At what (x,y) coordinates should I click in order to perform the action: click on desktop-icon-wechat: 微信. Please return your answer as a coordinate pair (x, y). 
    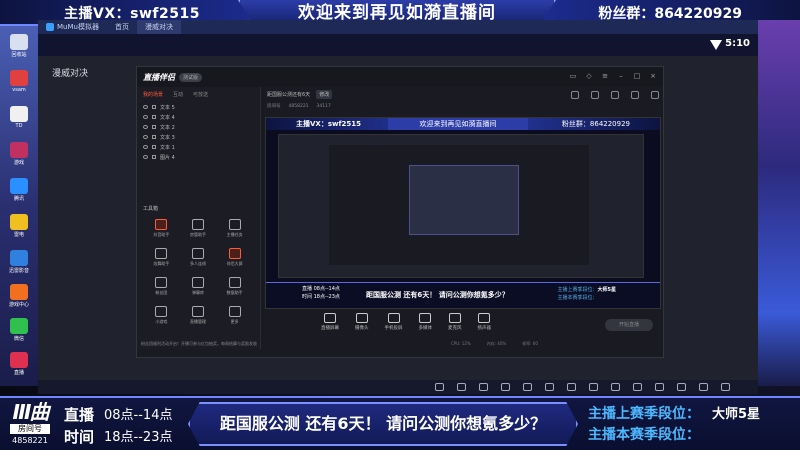
    Looking at the image, I should click on (19, 330).